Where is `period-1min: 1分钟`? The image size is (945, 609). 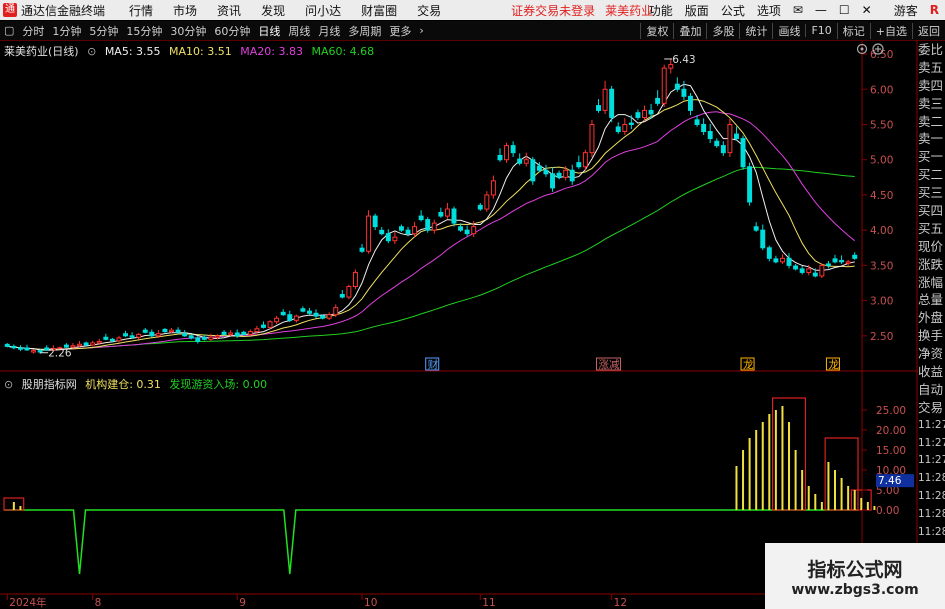 period-1min: 1分钟 is located at coordinates (66, 31).